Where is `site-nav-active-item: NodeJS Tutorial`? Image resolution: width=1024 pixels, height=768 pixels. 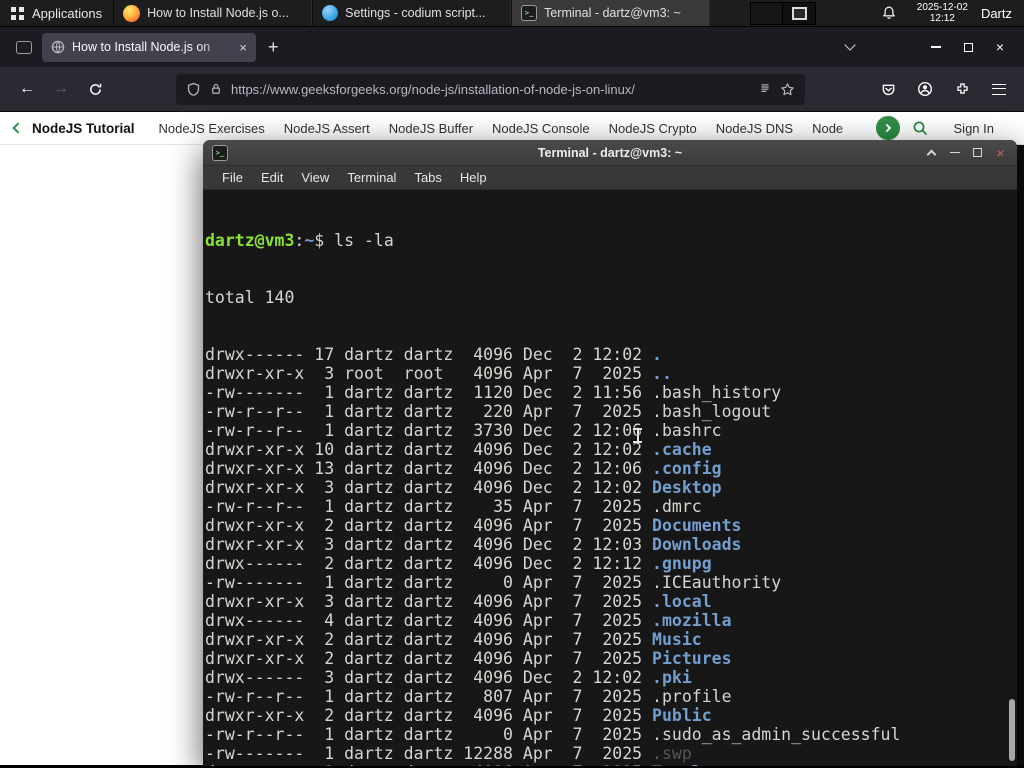
site-nav-active-item: NodeJS Tutorial is located at coordinates (83, 128).